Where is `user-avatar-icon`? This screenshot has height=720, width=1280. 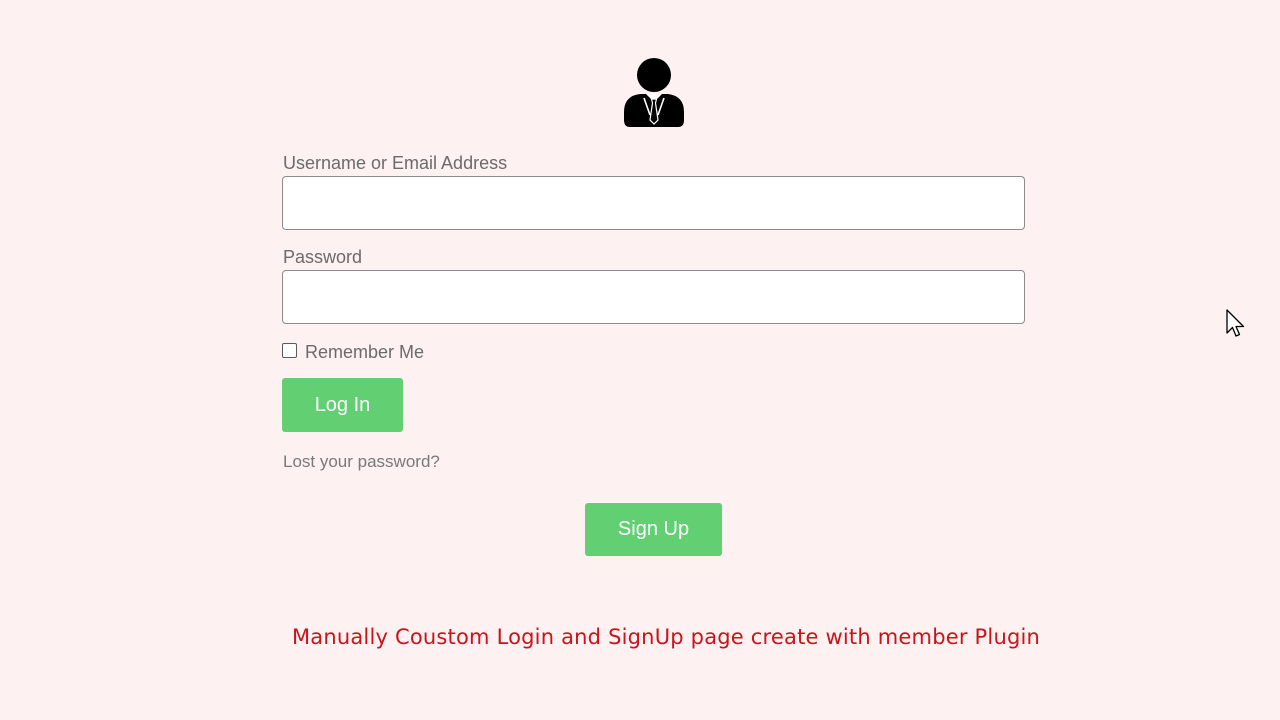
user-avatar-icon is located at coordinates (654, 93).